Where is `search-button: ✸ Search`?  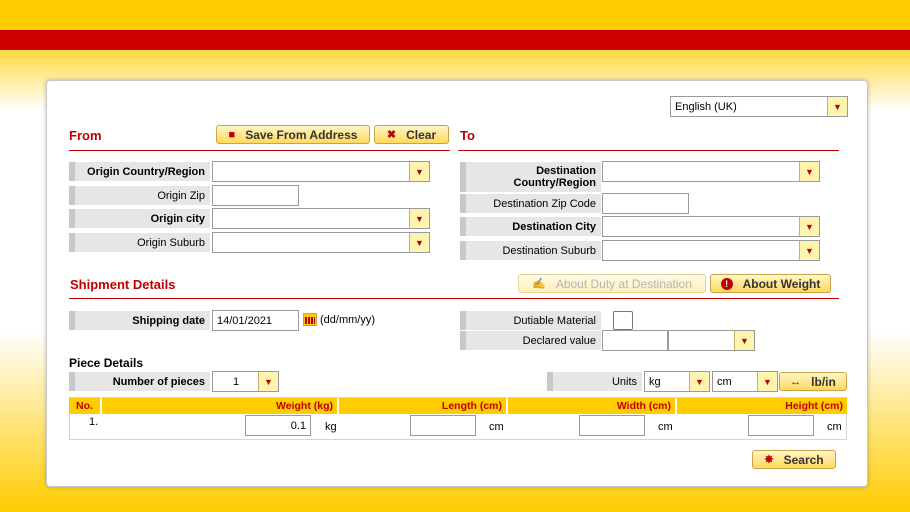 search-button: ✸ Search is located at coordinates (794, 459).